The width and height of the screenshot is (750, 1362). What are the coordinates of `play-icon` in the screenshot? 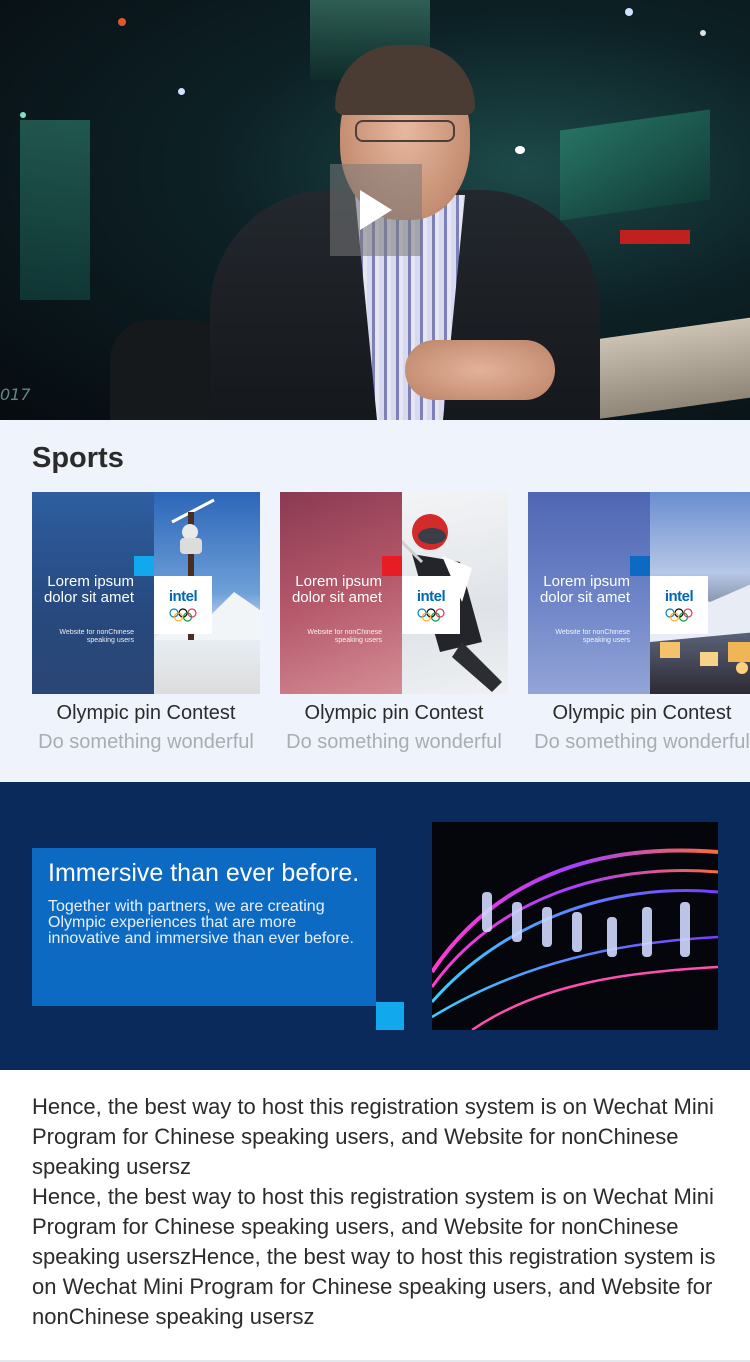 It's located at (376, 210).